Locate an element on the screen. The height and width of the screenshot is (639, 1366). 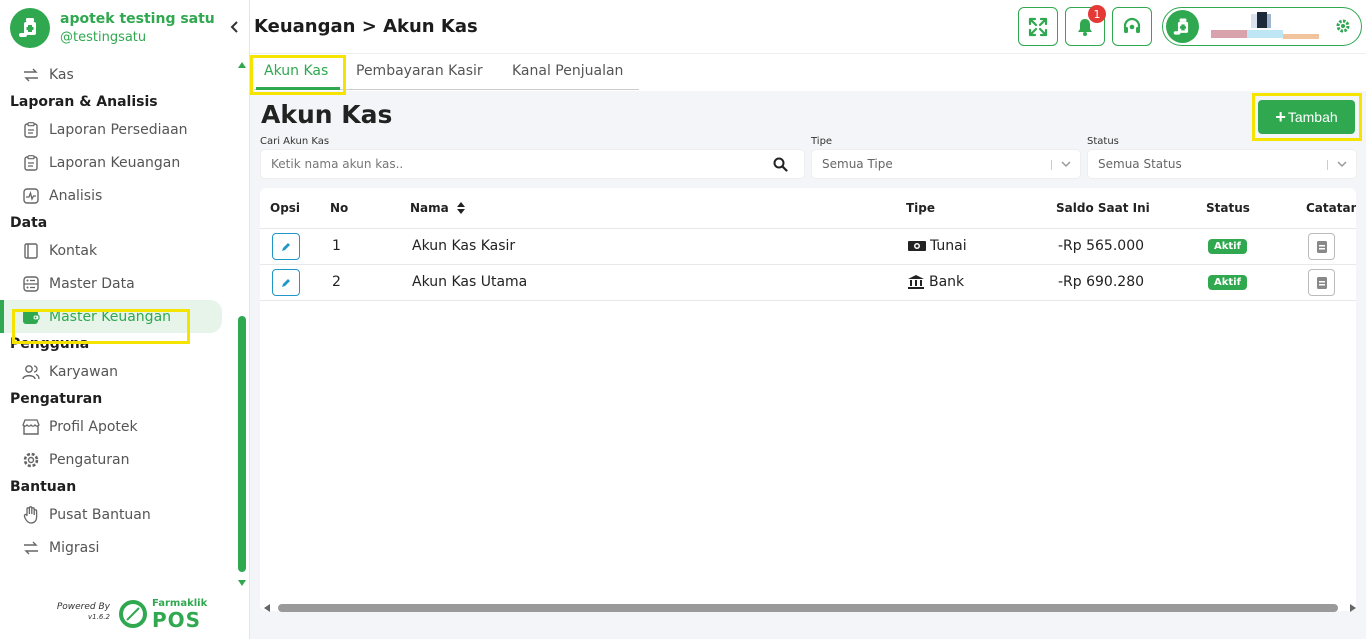
tab-pembayaran-kasir: Pembayaran Kasir is located at coordinates (419, 71).